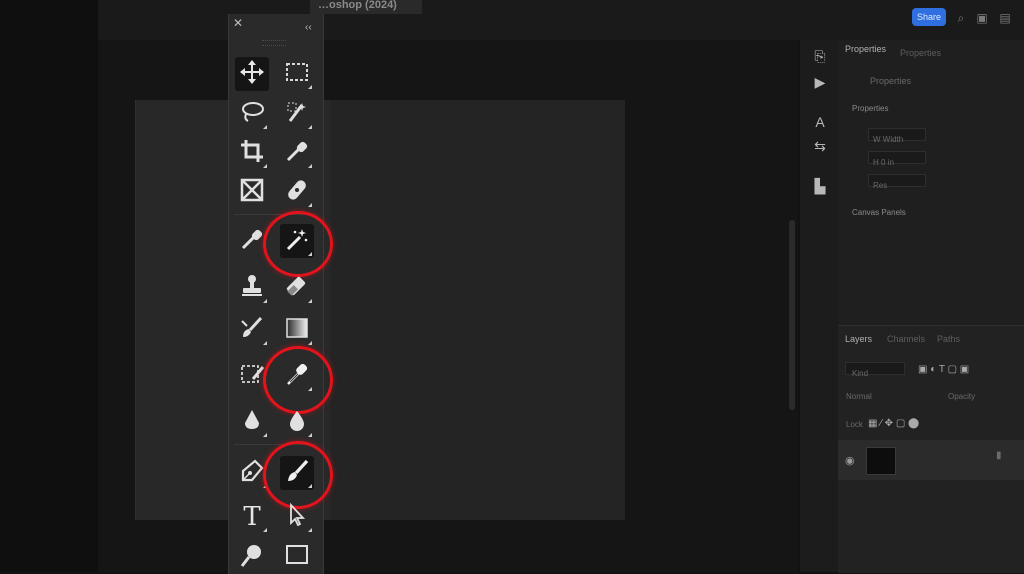 The width and height of the screenshot is (1024, 574). What do you see at coordinates (906, 339) in the screenshot?
I see `tab-channels: Channels` at bounding box center [906, 339].